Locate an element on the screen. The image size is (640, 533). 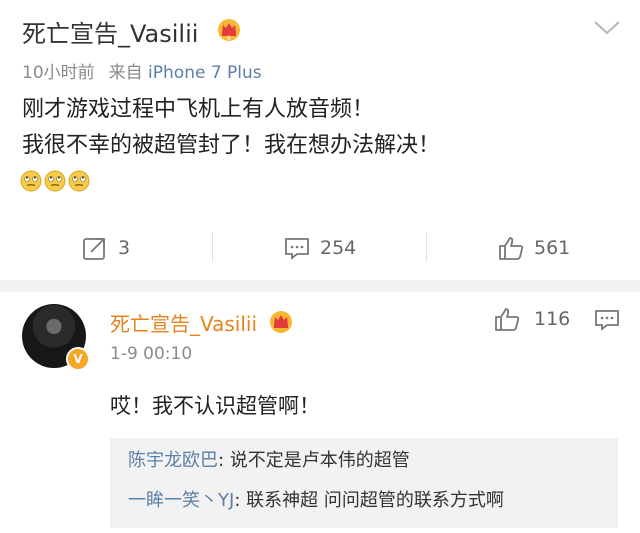
comment-like-icon is located at coordinates (507, 319).